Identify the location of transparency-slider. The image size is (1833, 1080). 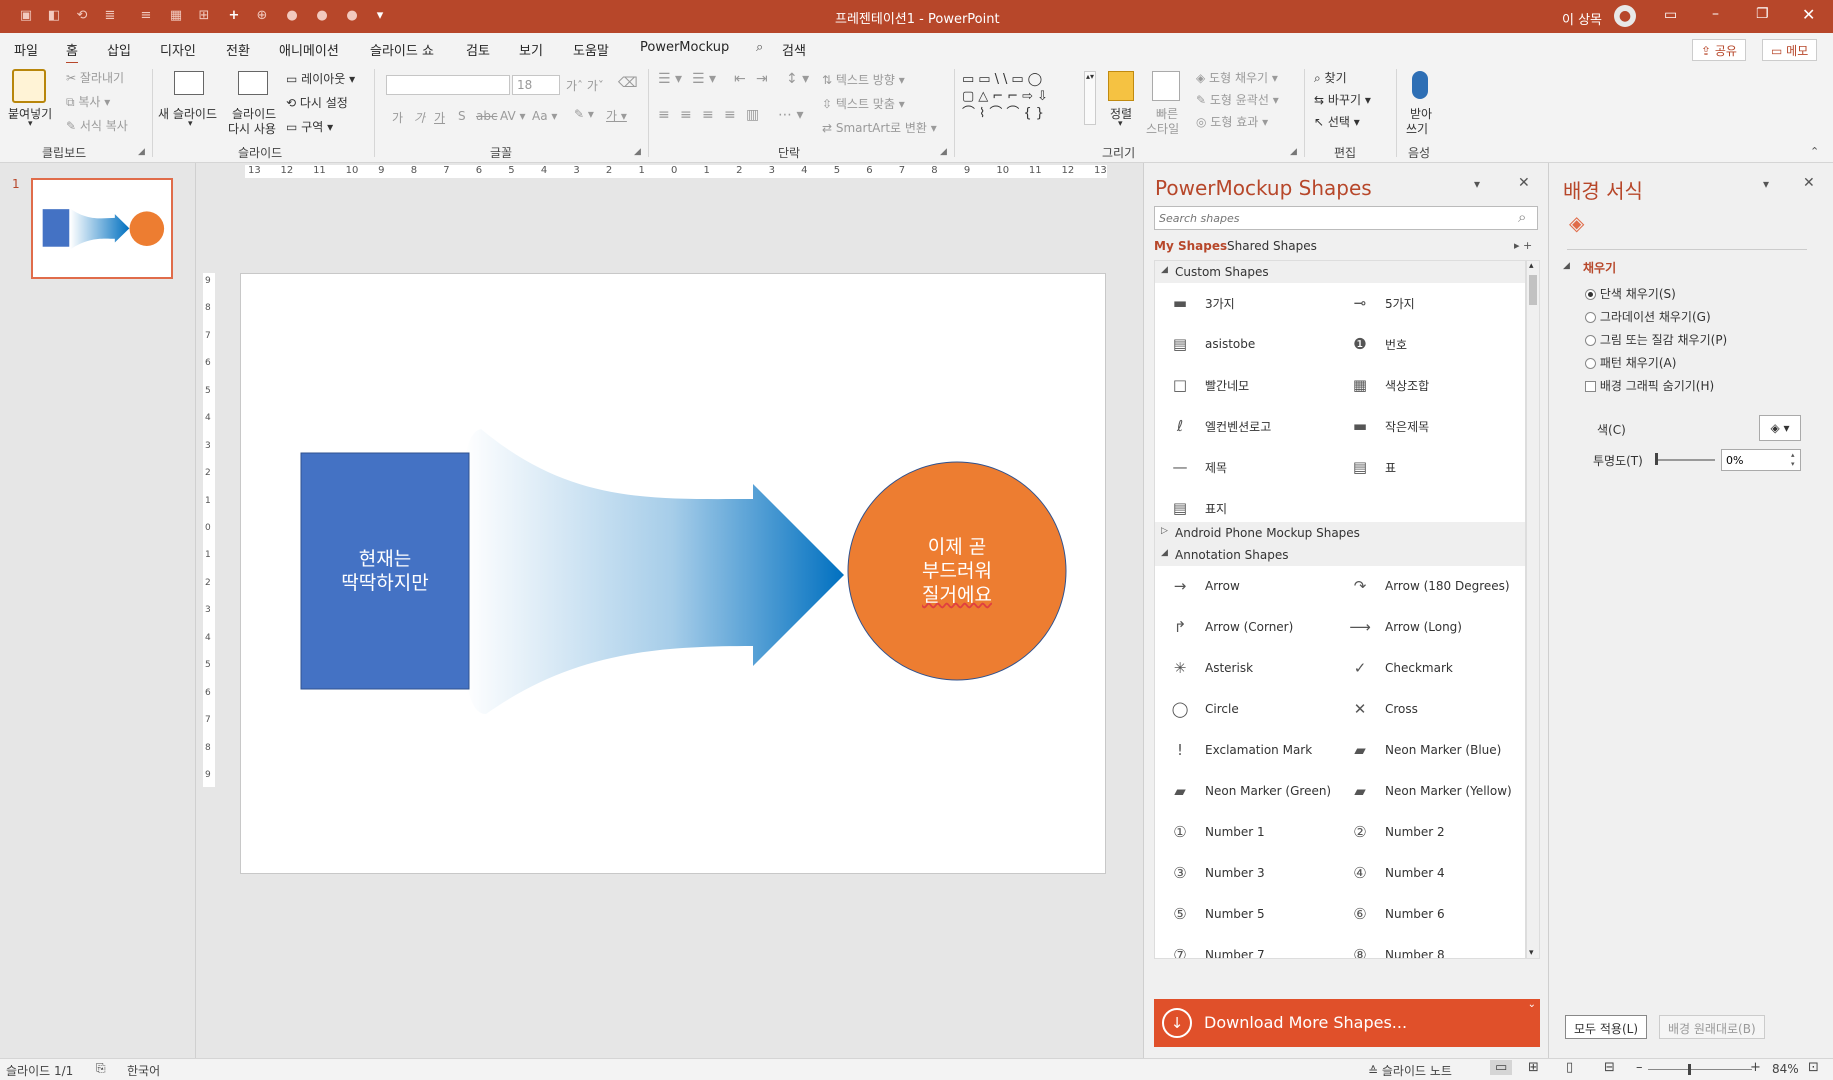
(1685, 460).